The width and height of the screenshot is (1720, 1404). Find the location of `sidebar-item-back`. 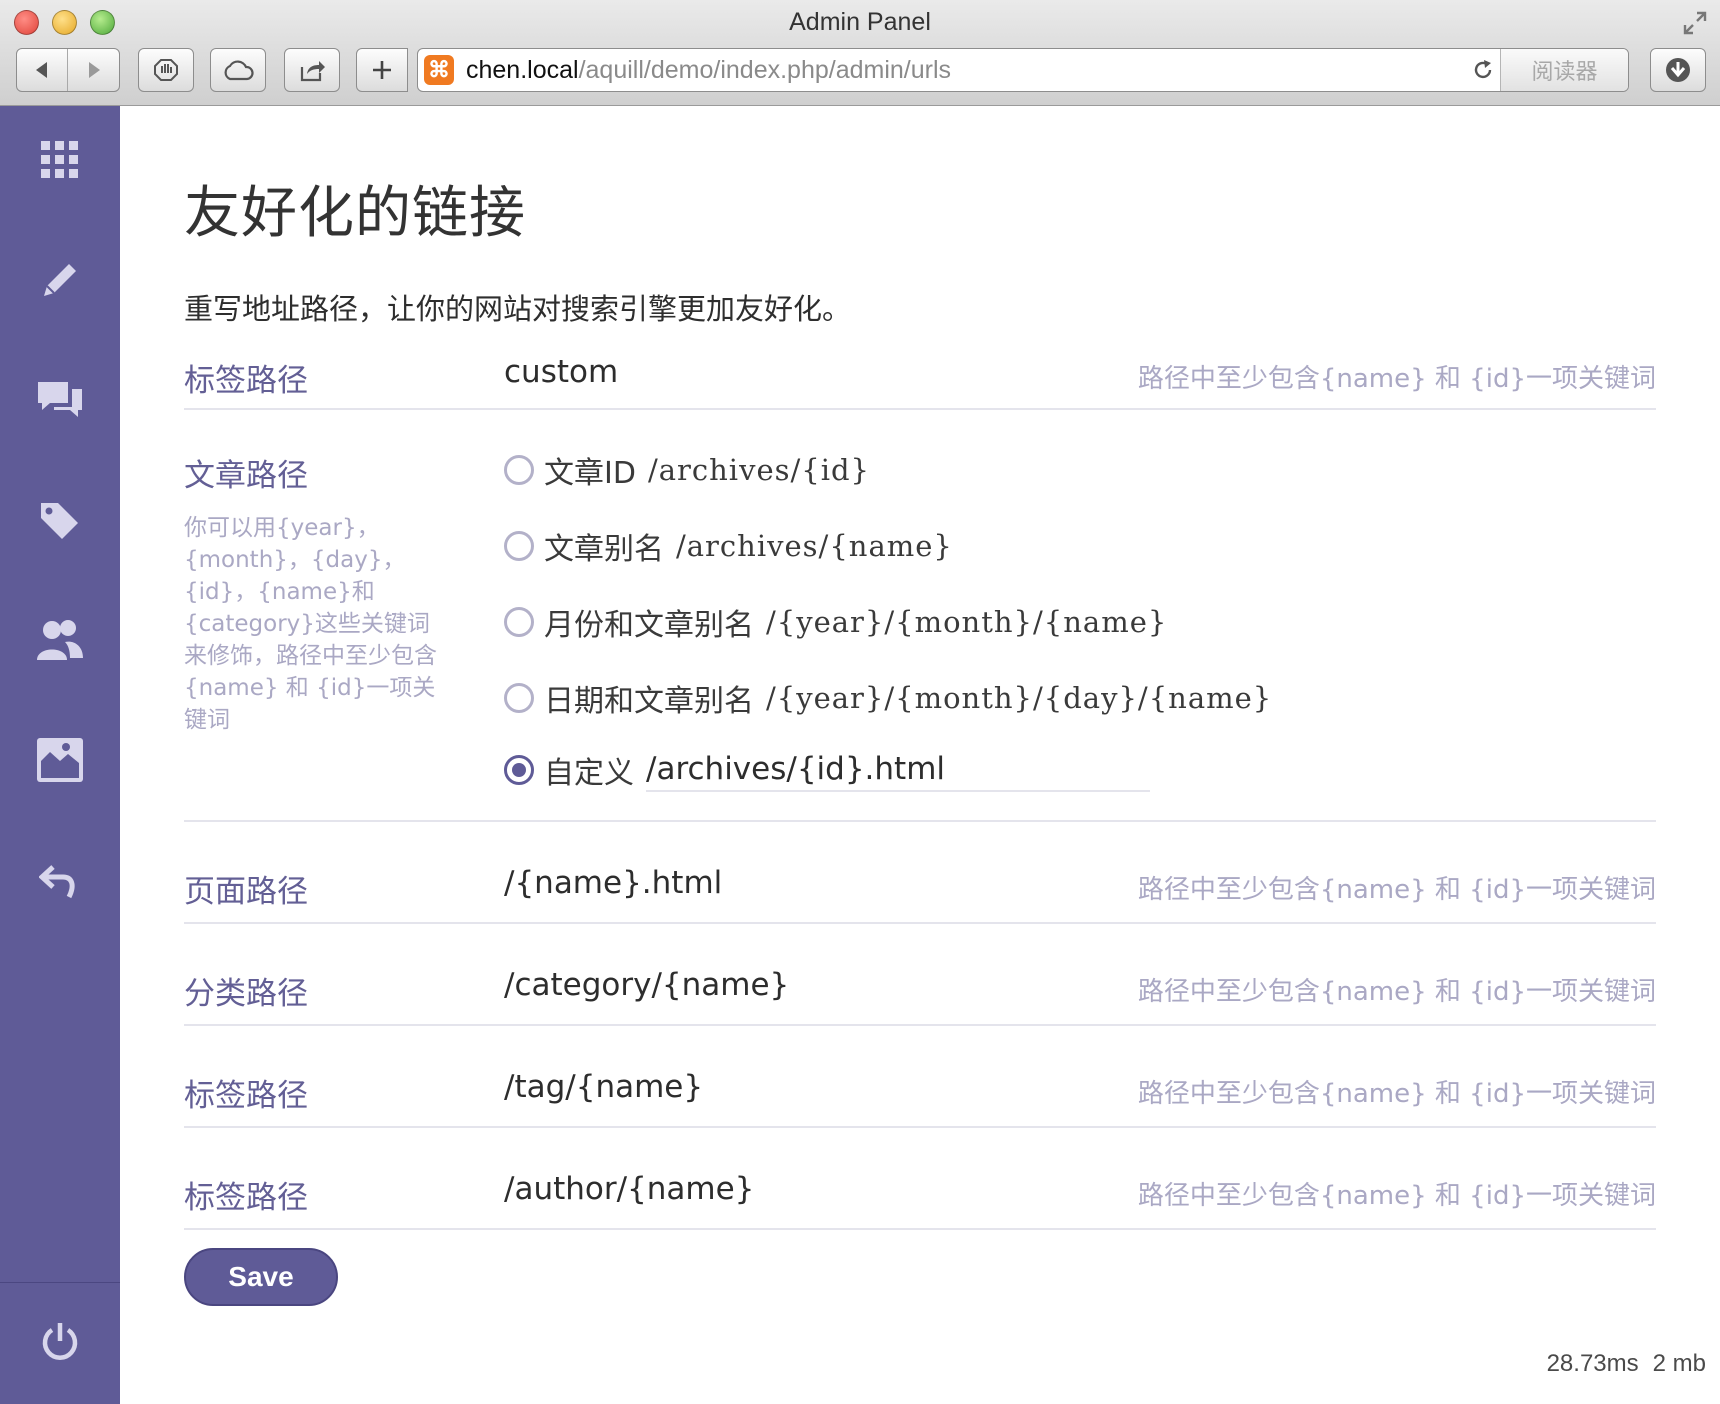

sidebar-item-back is located at coordinates (60, 880).